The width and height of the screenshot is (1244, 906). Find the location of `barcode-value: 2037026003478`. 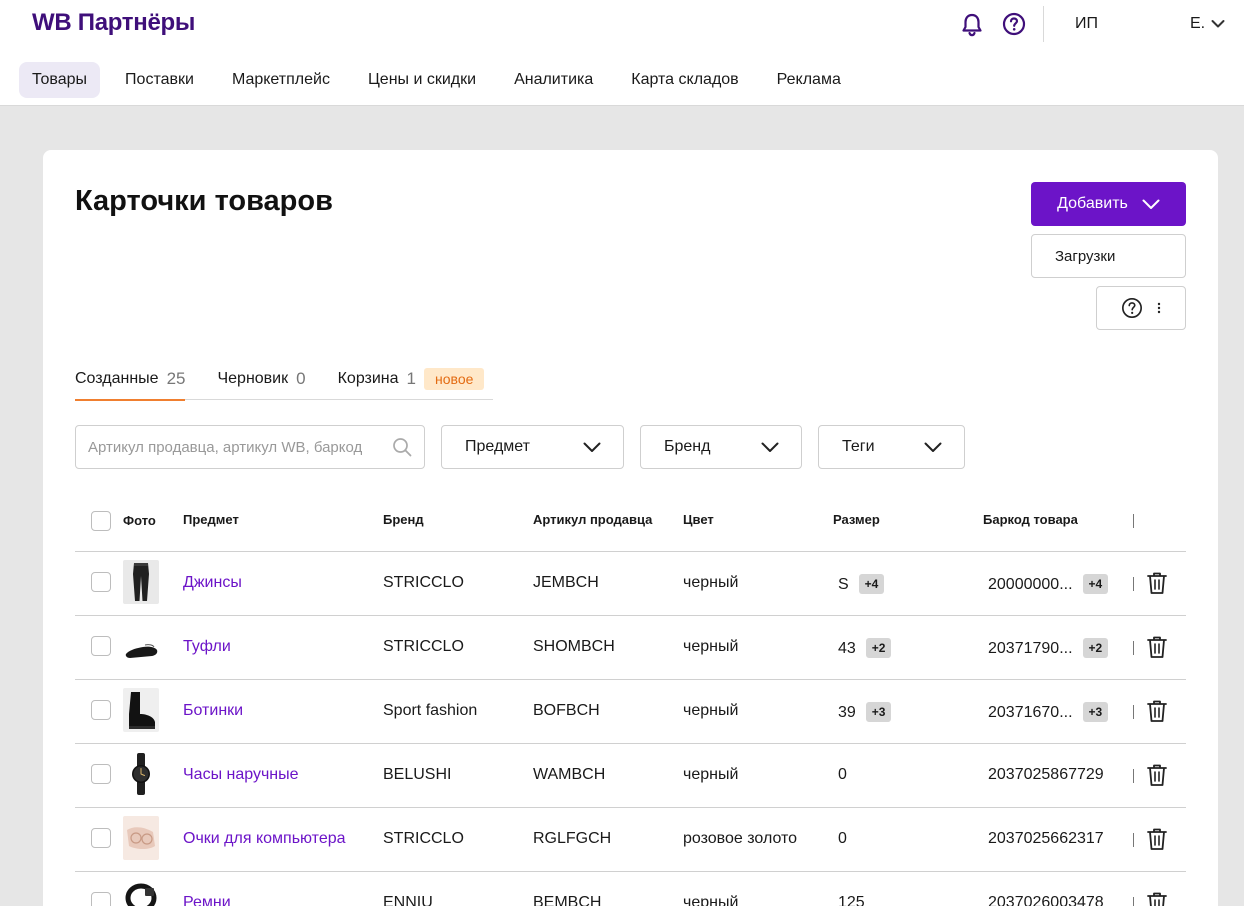

barcode-value: 2037026003478 is located at coordinates (1046, 900).